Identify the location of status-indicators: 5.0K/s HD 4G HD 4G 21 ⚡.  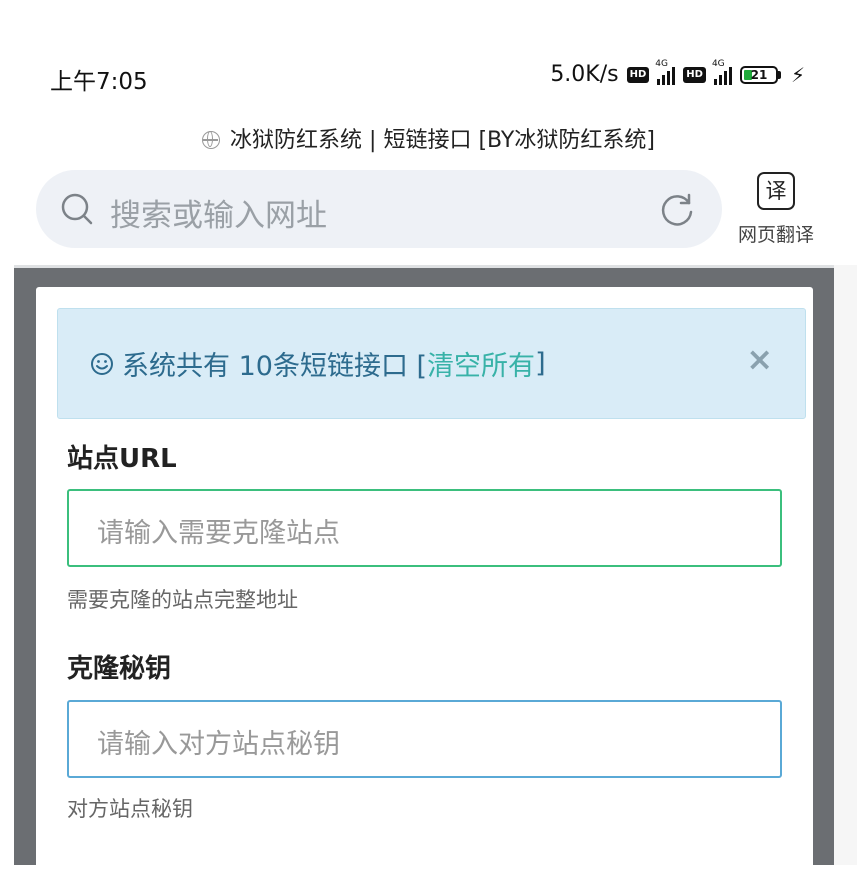
(677, 73).